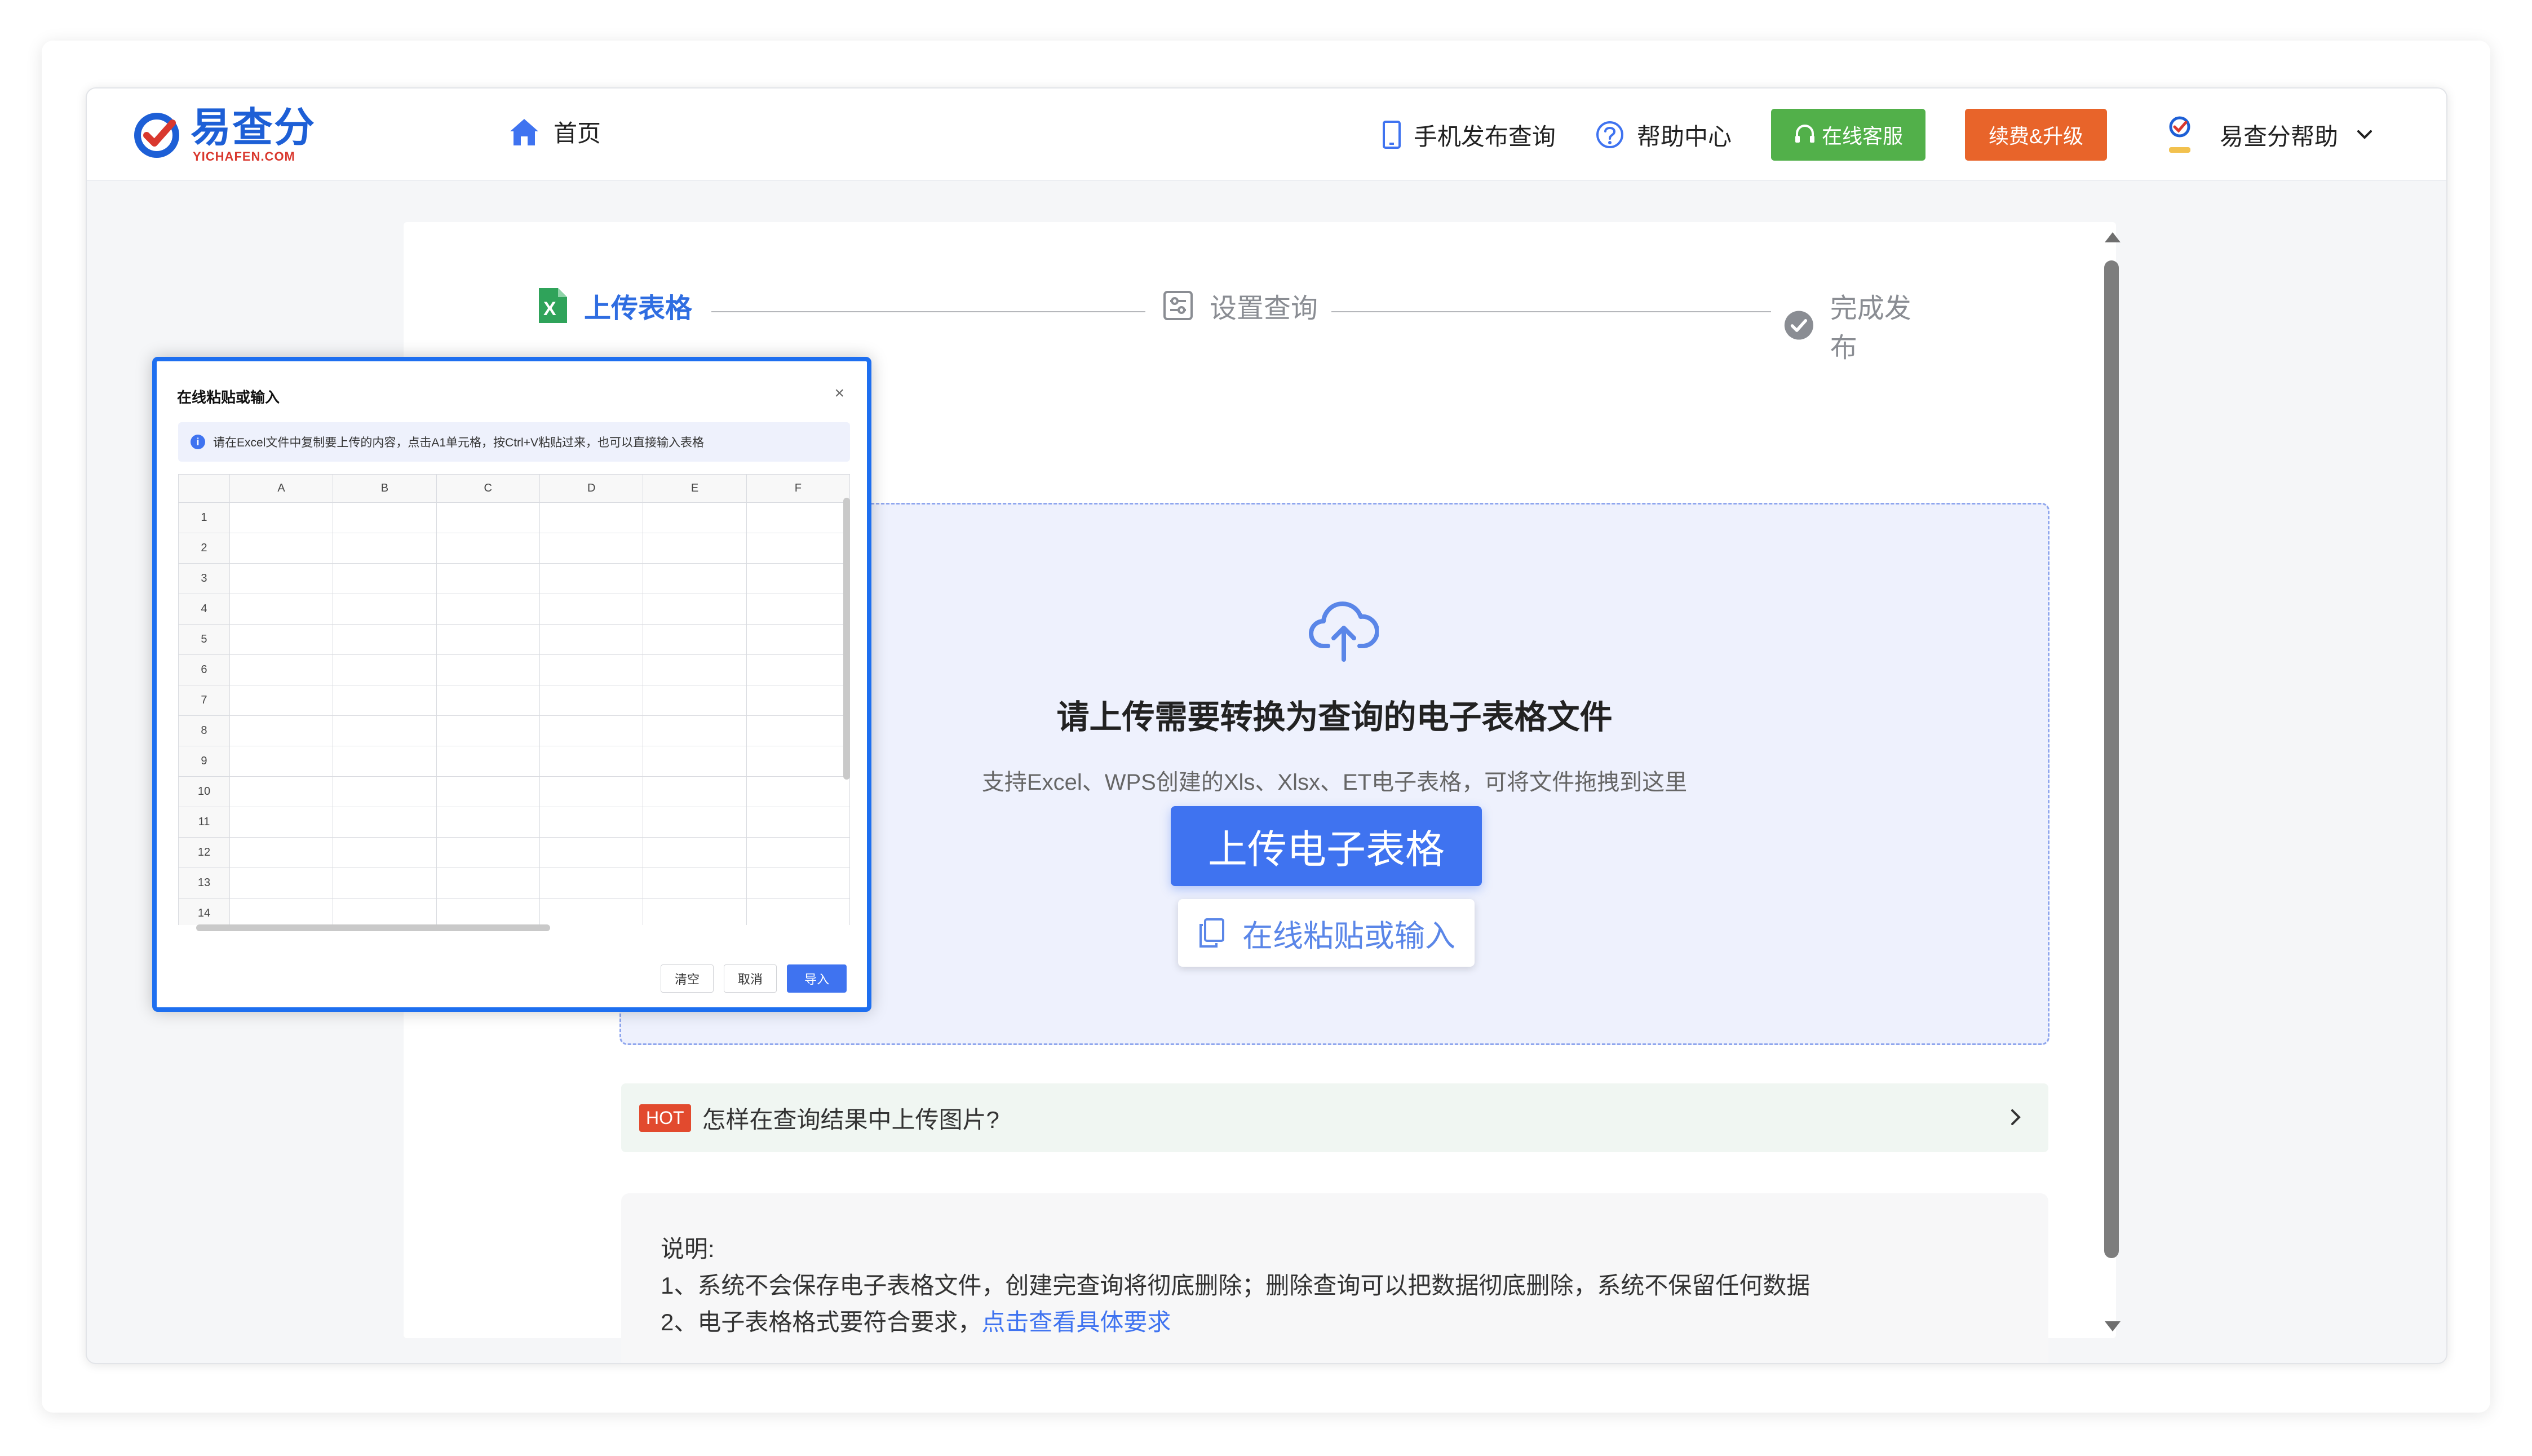 This screenshot has height=1456, width=2532. Describe the element at coordinates (1326, 846) in the screenshot. I see `upload-spreadsheet-button: 上传电子表格` at that location.